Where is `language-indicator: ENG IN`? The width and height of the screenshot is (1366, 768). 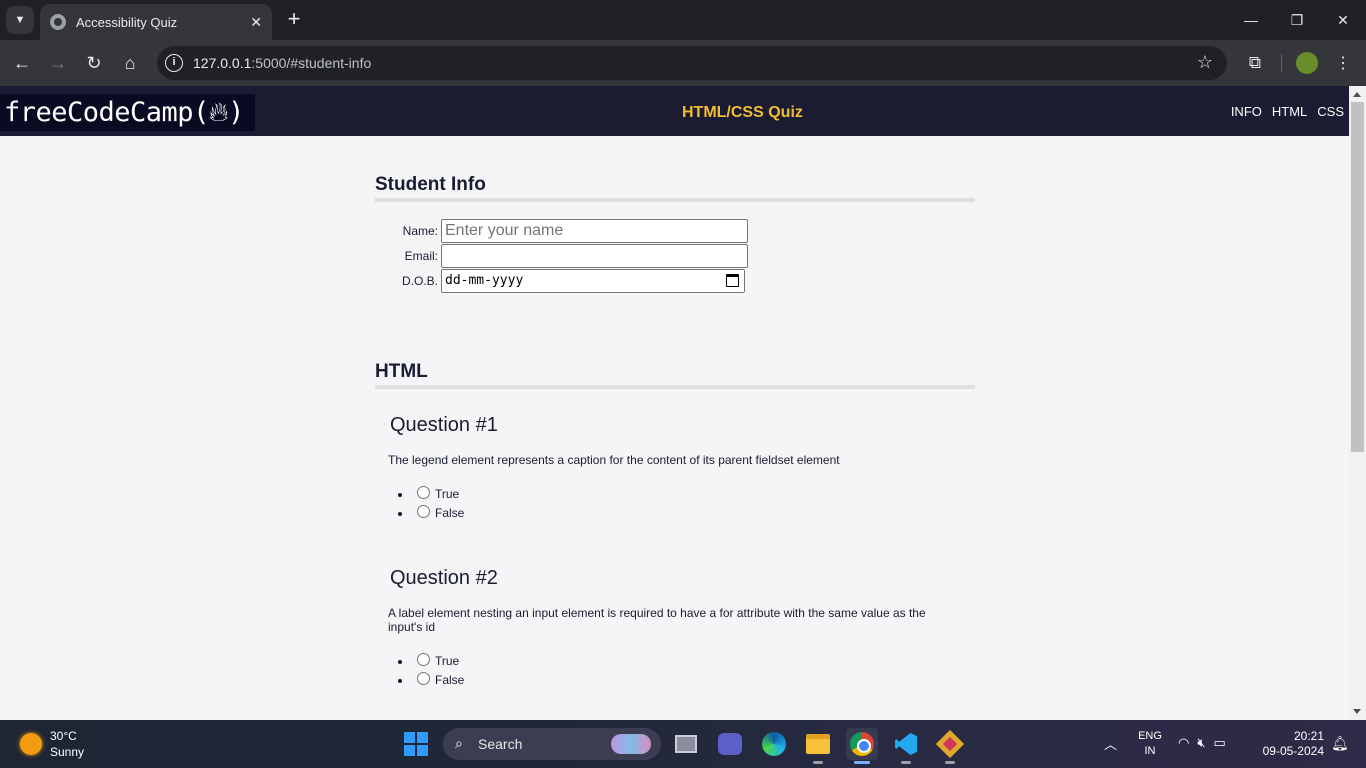 language-indicator: ENG IN is located at coordinates (1150, 744).